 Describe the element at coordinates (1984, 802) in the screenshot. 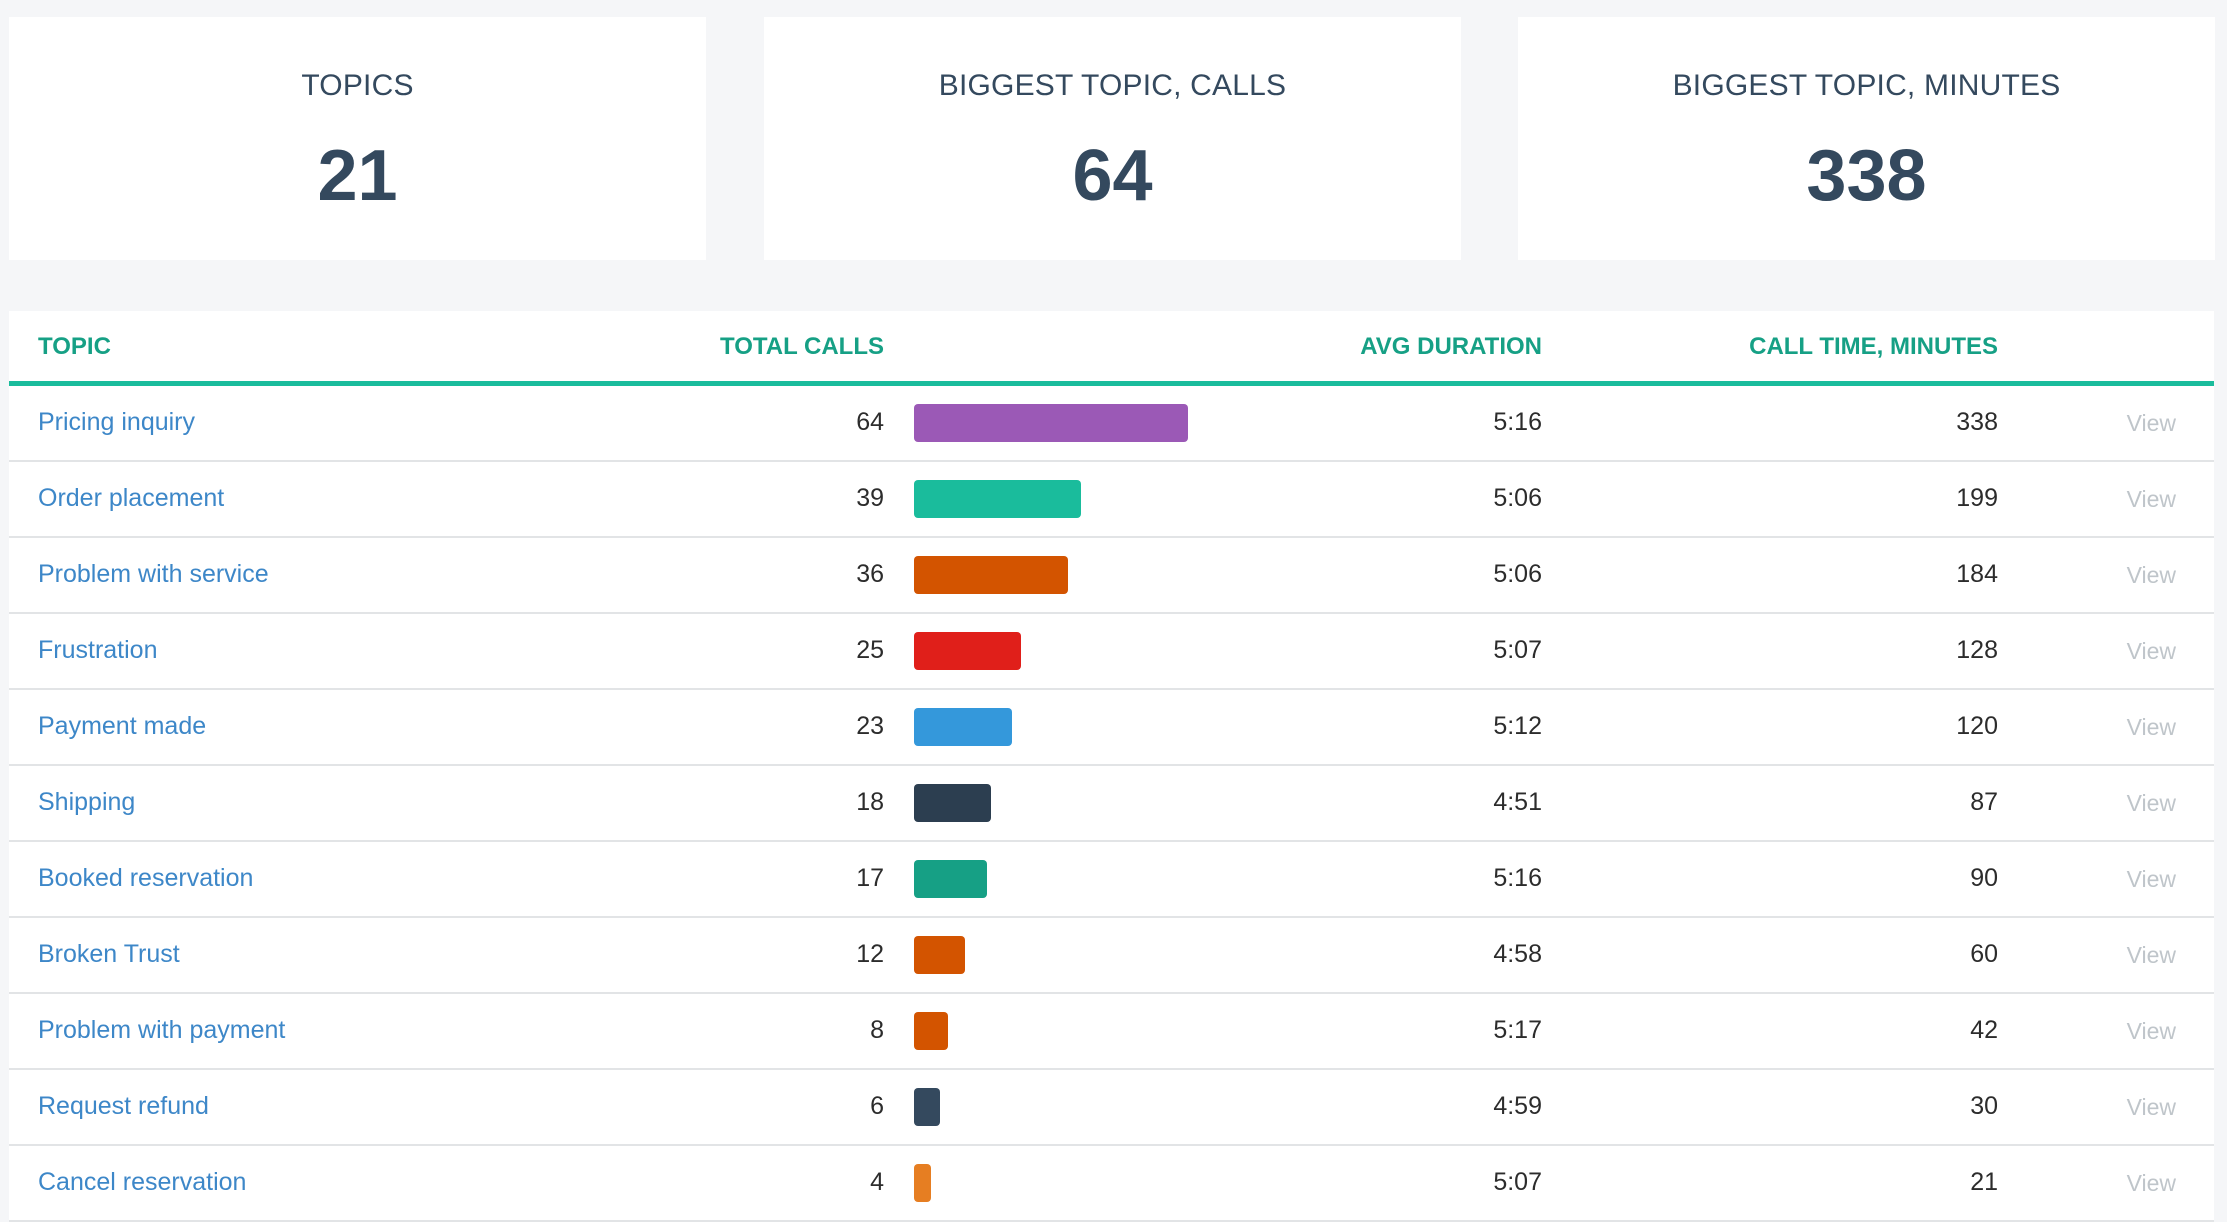

I see `call-time-value: 87` at that location.